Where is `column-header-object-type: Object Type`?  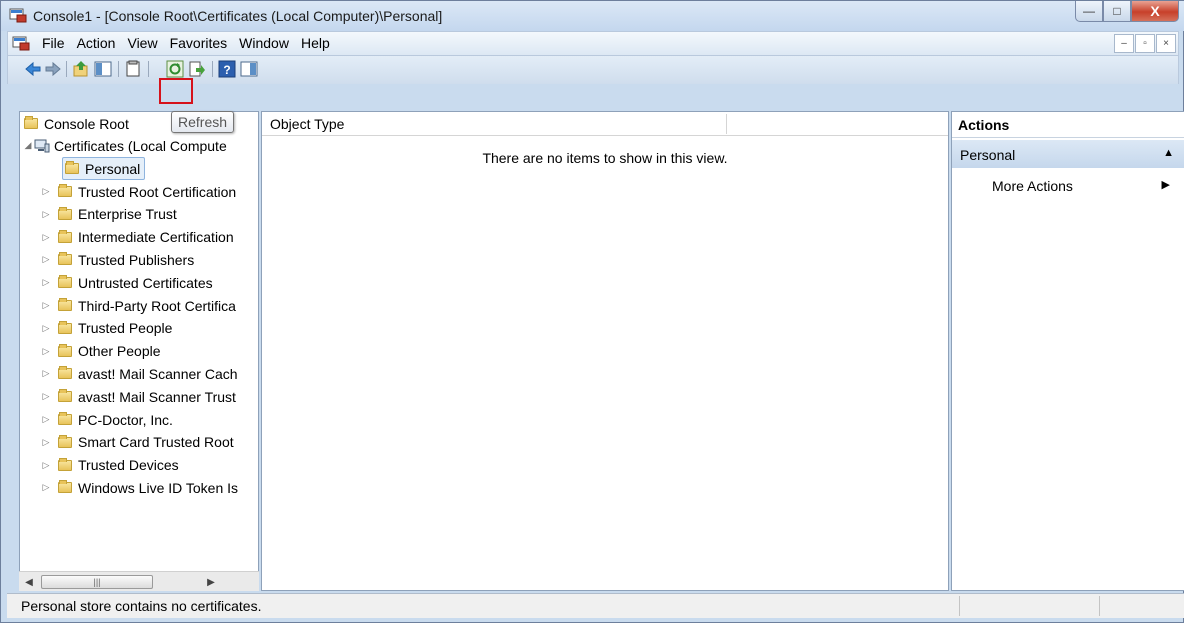 column-header-object-type: Object Type is located at coordinates (307, 124).